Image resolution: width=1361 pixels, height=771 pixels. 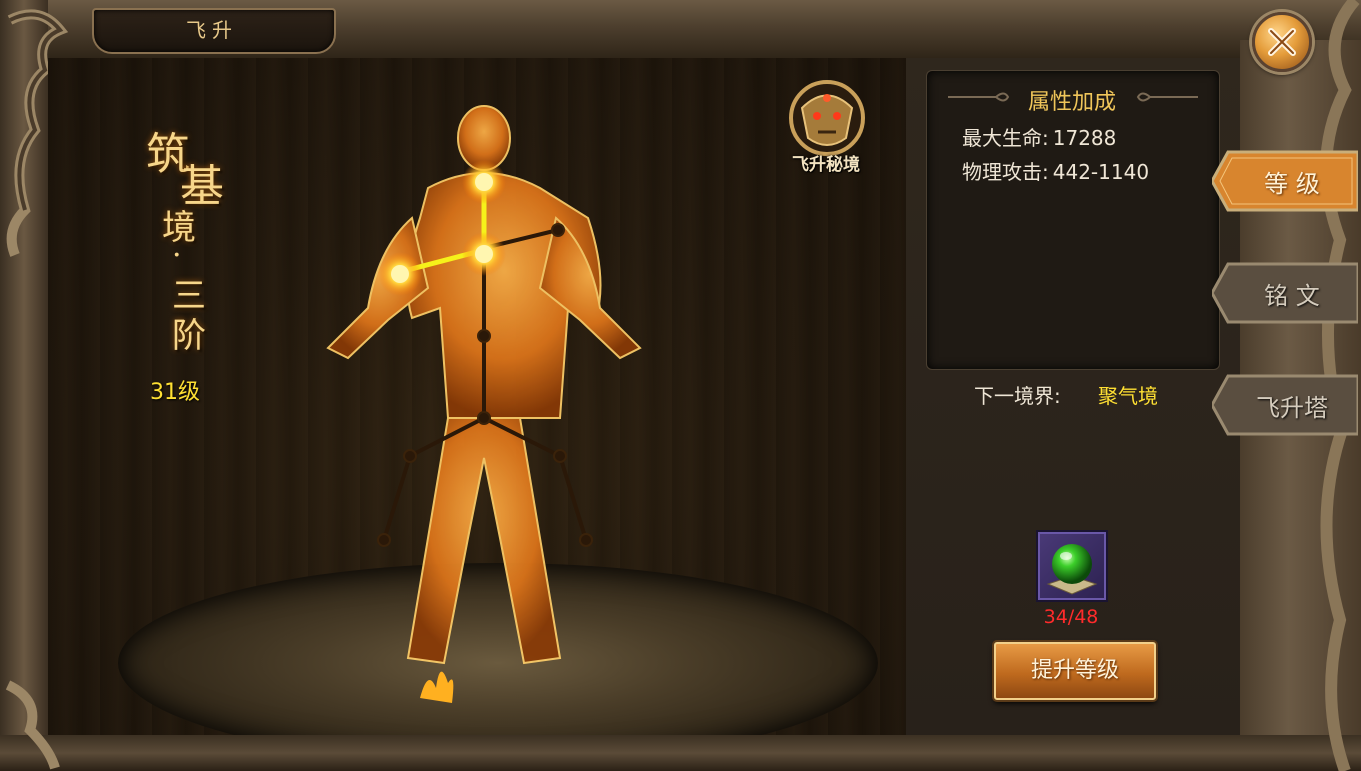 I want to click on tab-level: 等 级, so click(x=1285, y=181).